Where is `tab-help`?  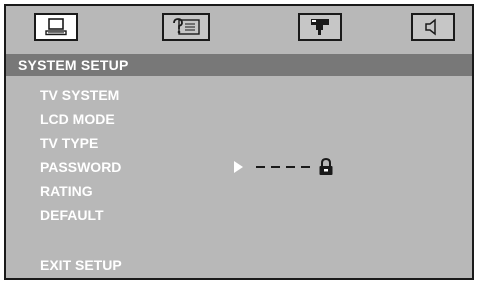
tab-help is located at coordinates (186, 27).